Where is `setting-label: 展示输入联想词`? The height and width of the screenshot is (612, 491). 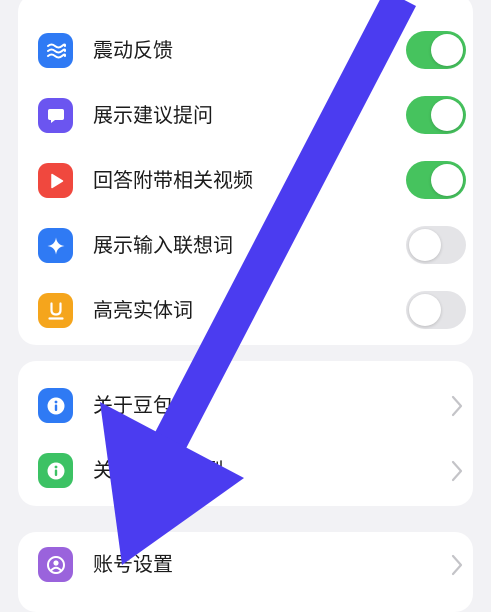 setting-label: 展示输入联想词 is located at coordinates (163, 245).